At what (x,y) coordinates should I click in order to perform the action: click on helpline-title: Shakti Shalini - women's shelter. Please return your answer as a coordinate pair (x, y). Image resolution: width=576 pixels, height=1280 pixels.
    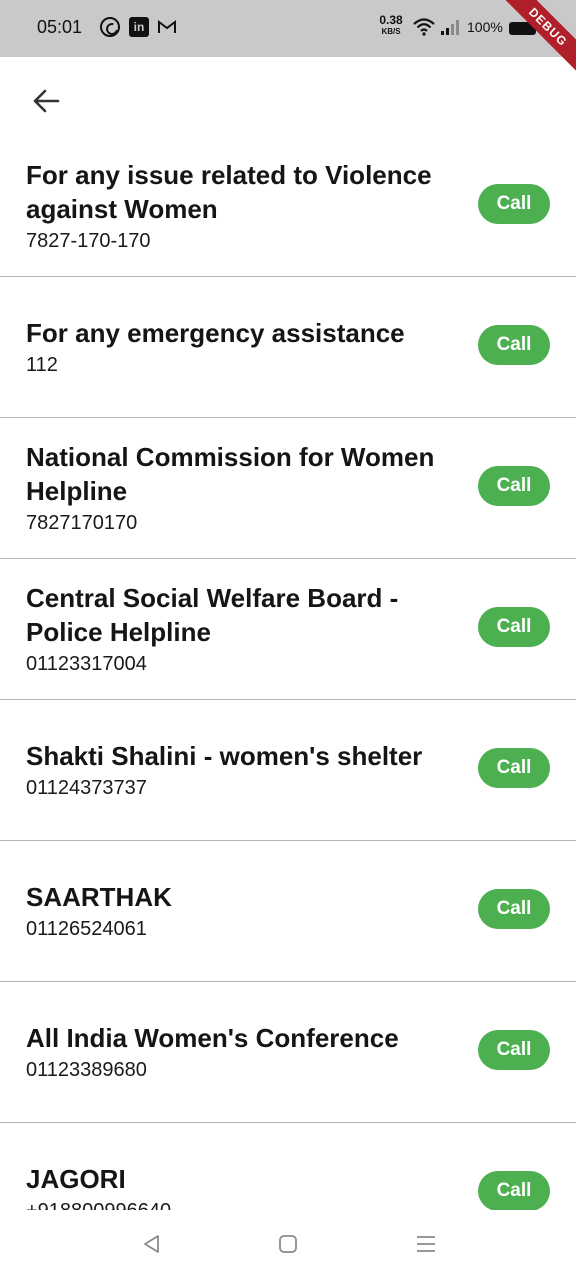
    Looking at the image, I should click on (224, 755).